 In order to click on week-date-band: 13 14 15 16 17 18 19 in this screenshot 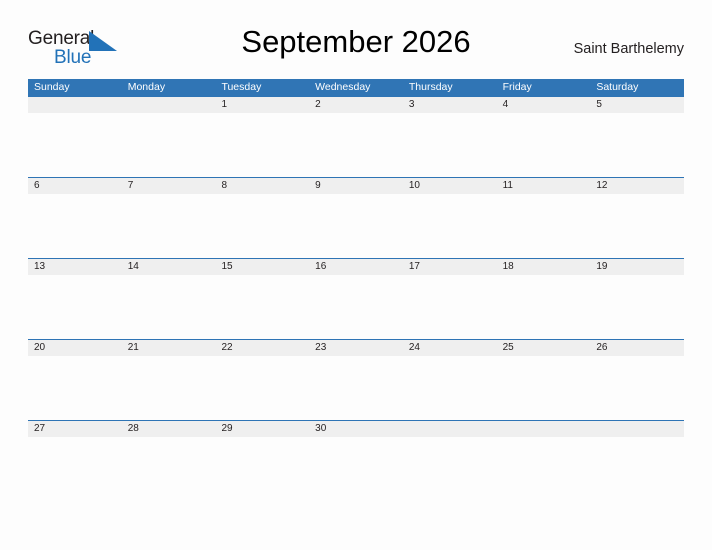, I will do `click(356, 267)`.